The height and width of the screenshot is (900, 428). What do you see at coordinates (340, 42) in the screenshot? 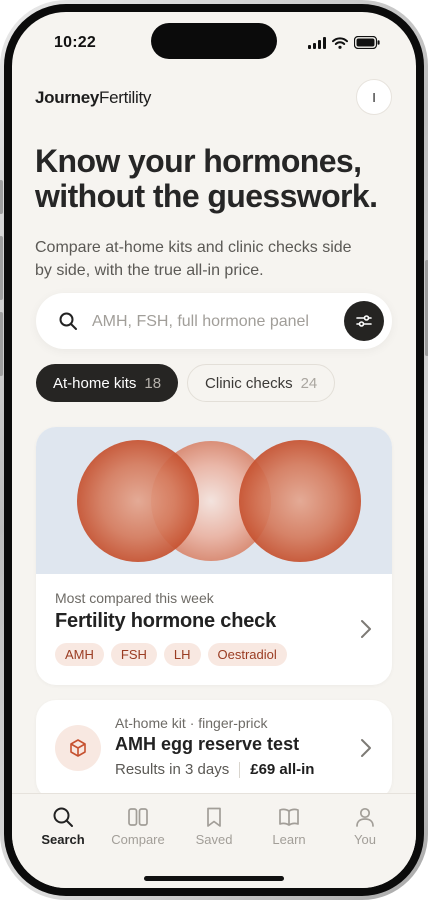
I see `wifi-icon` at bounding box center [340, 42].